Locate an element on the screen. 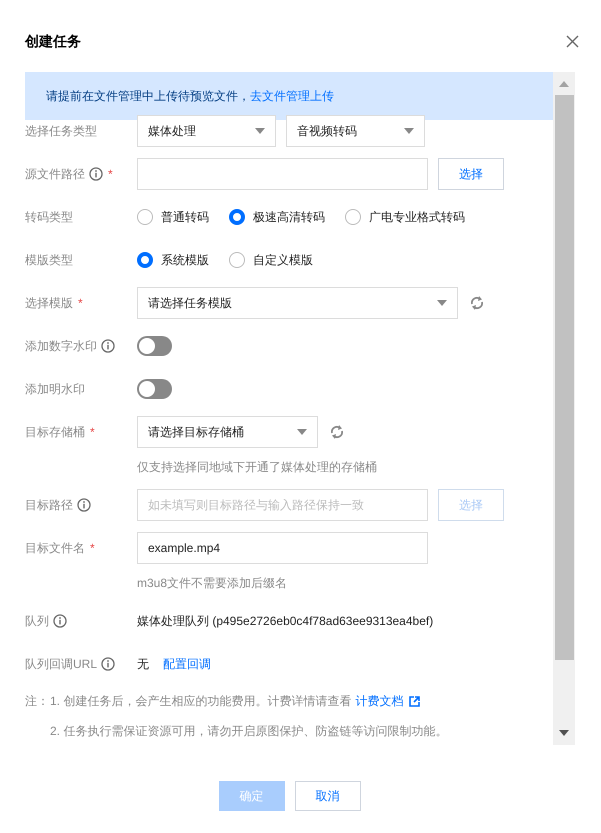 The image size is (601, 833). field-label: 选择模版 is located at coordinates (49, 303).